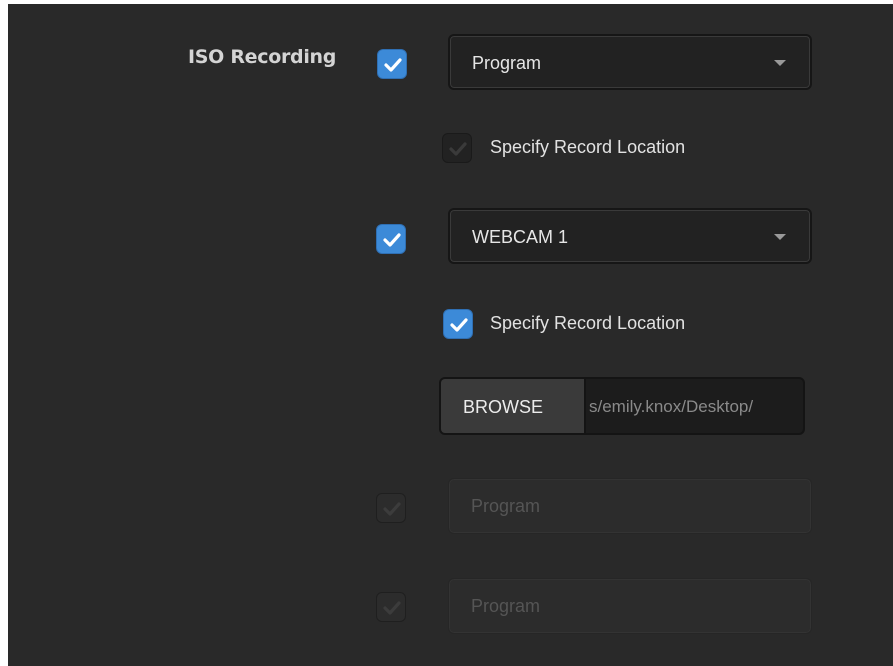  I want to click on iso-2-source-dropdown: WEBCAM 1, so click(630, 236).